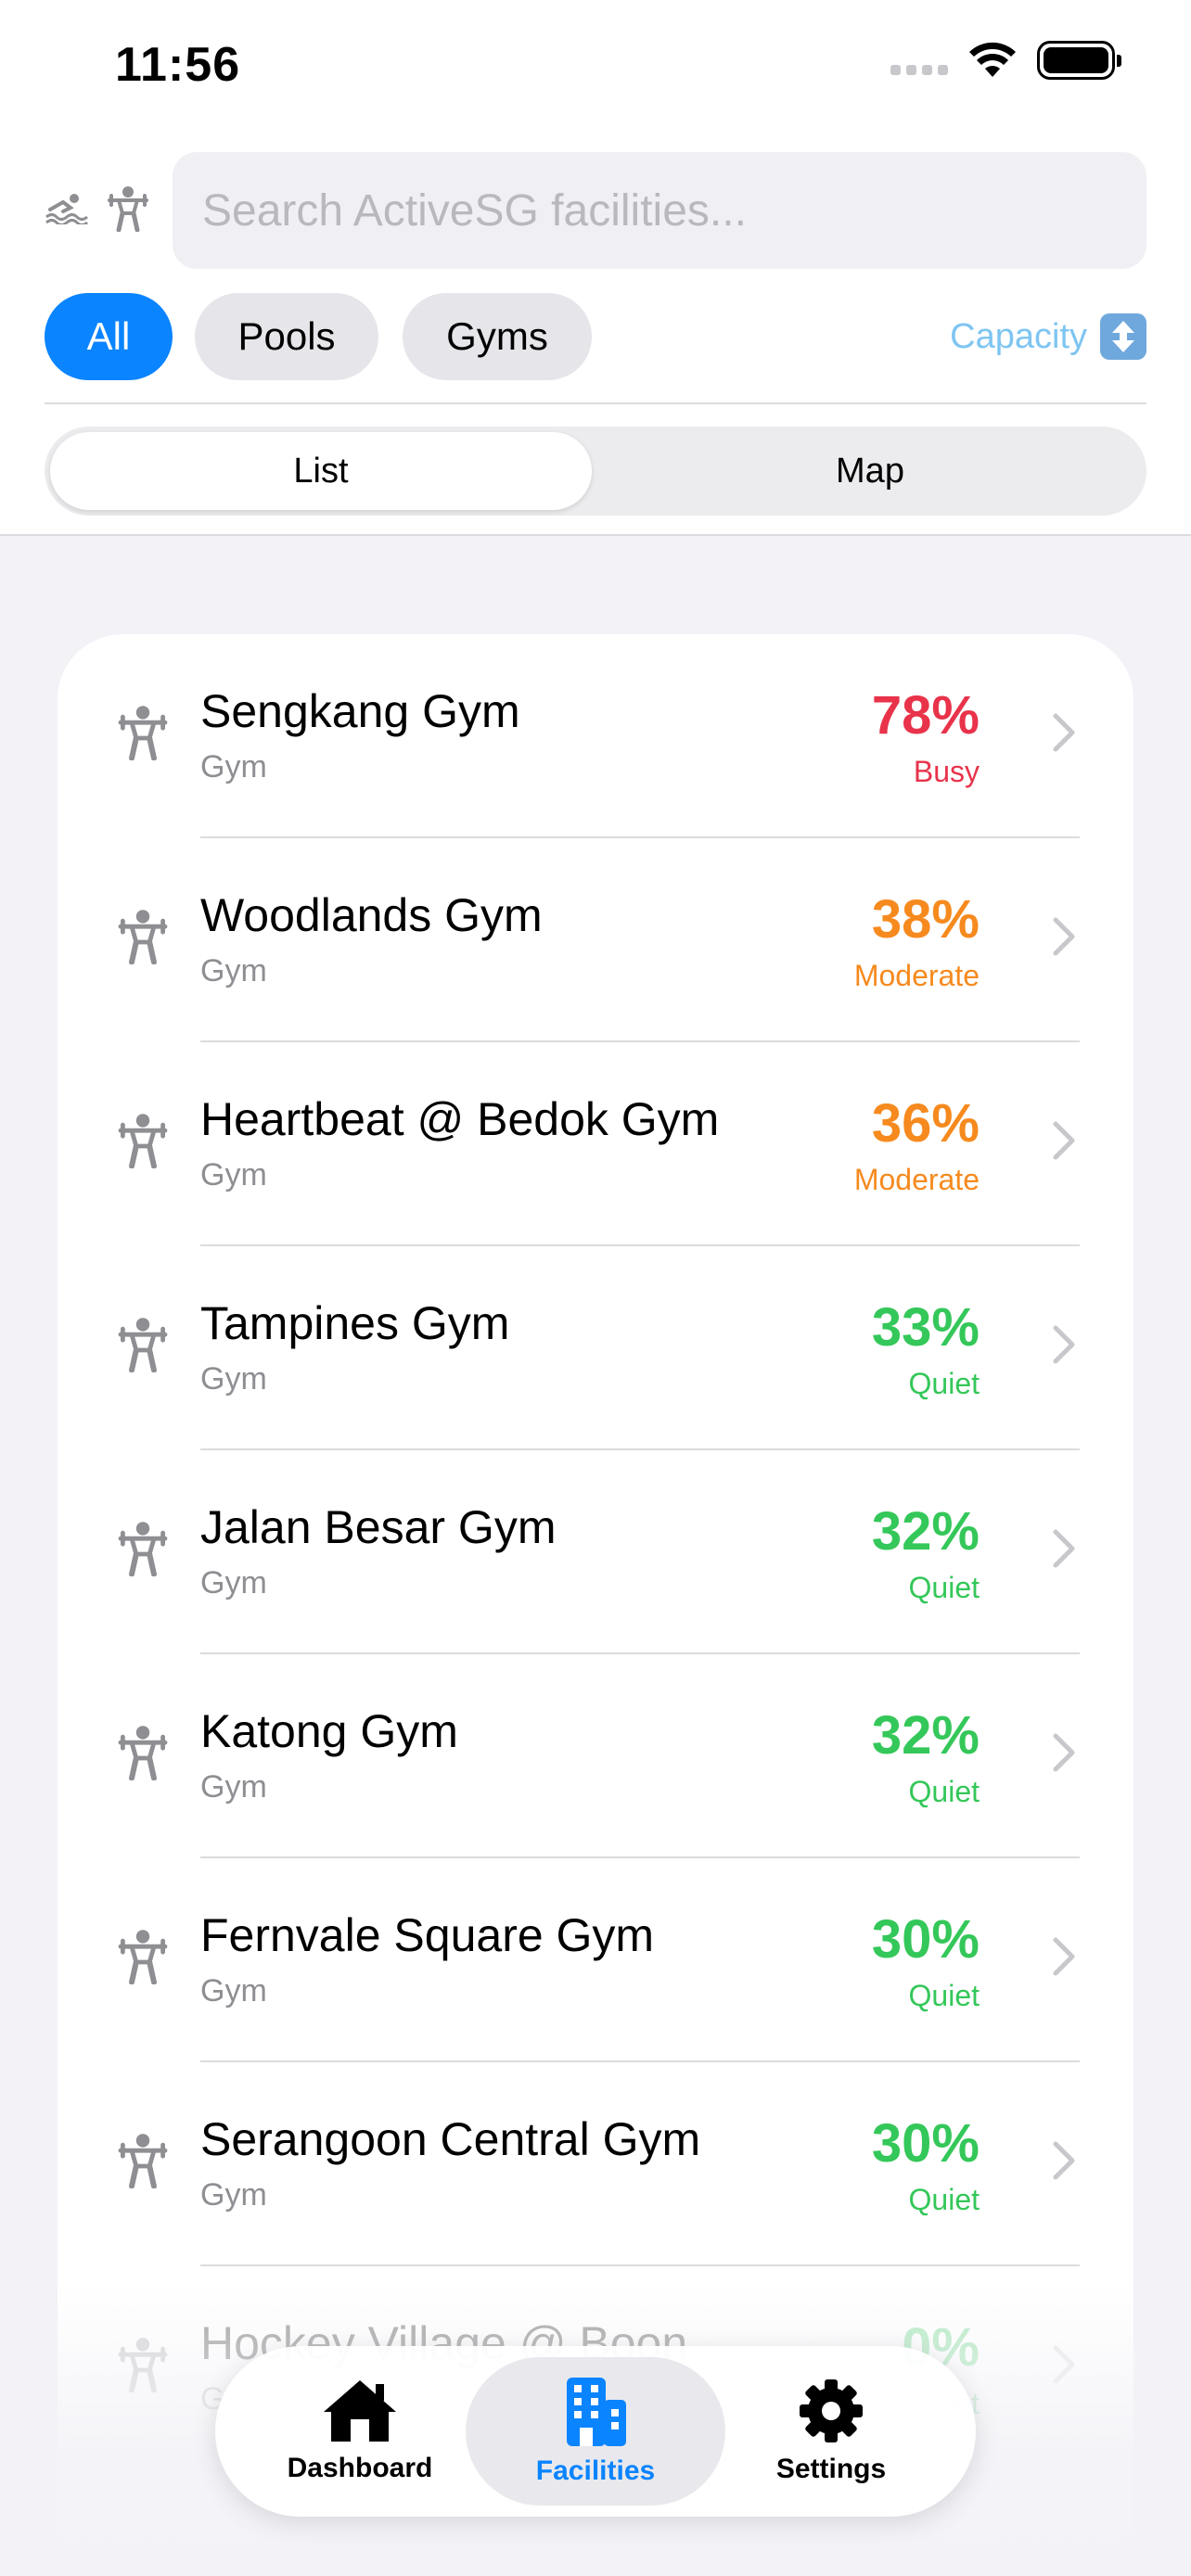  What do you see at coordinates (360, 2468) in the screenshot?
I see `tab-dashboard-label: Dashboard` at bounding box center [360, 2468].